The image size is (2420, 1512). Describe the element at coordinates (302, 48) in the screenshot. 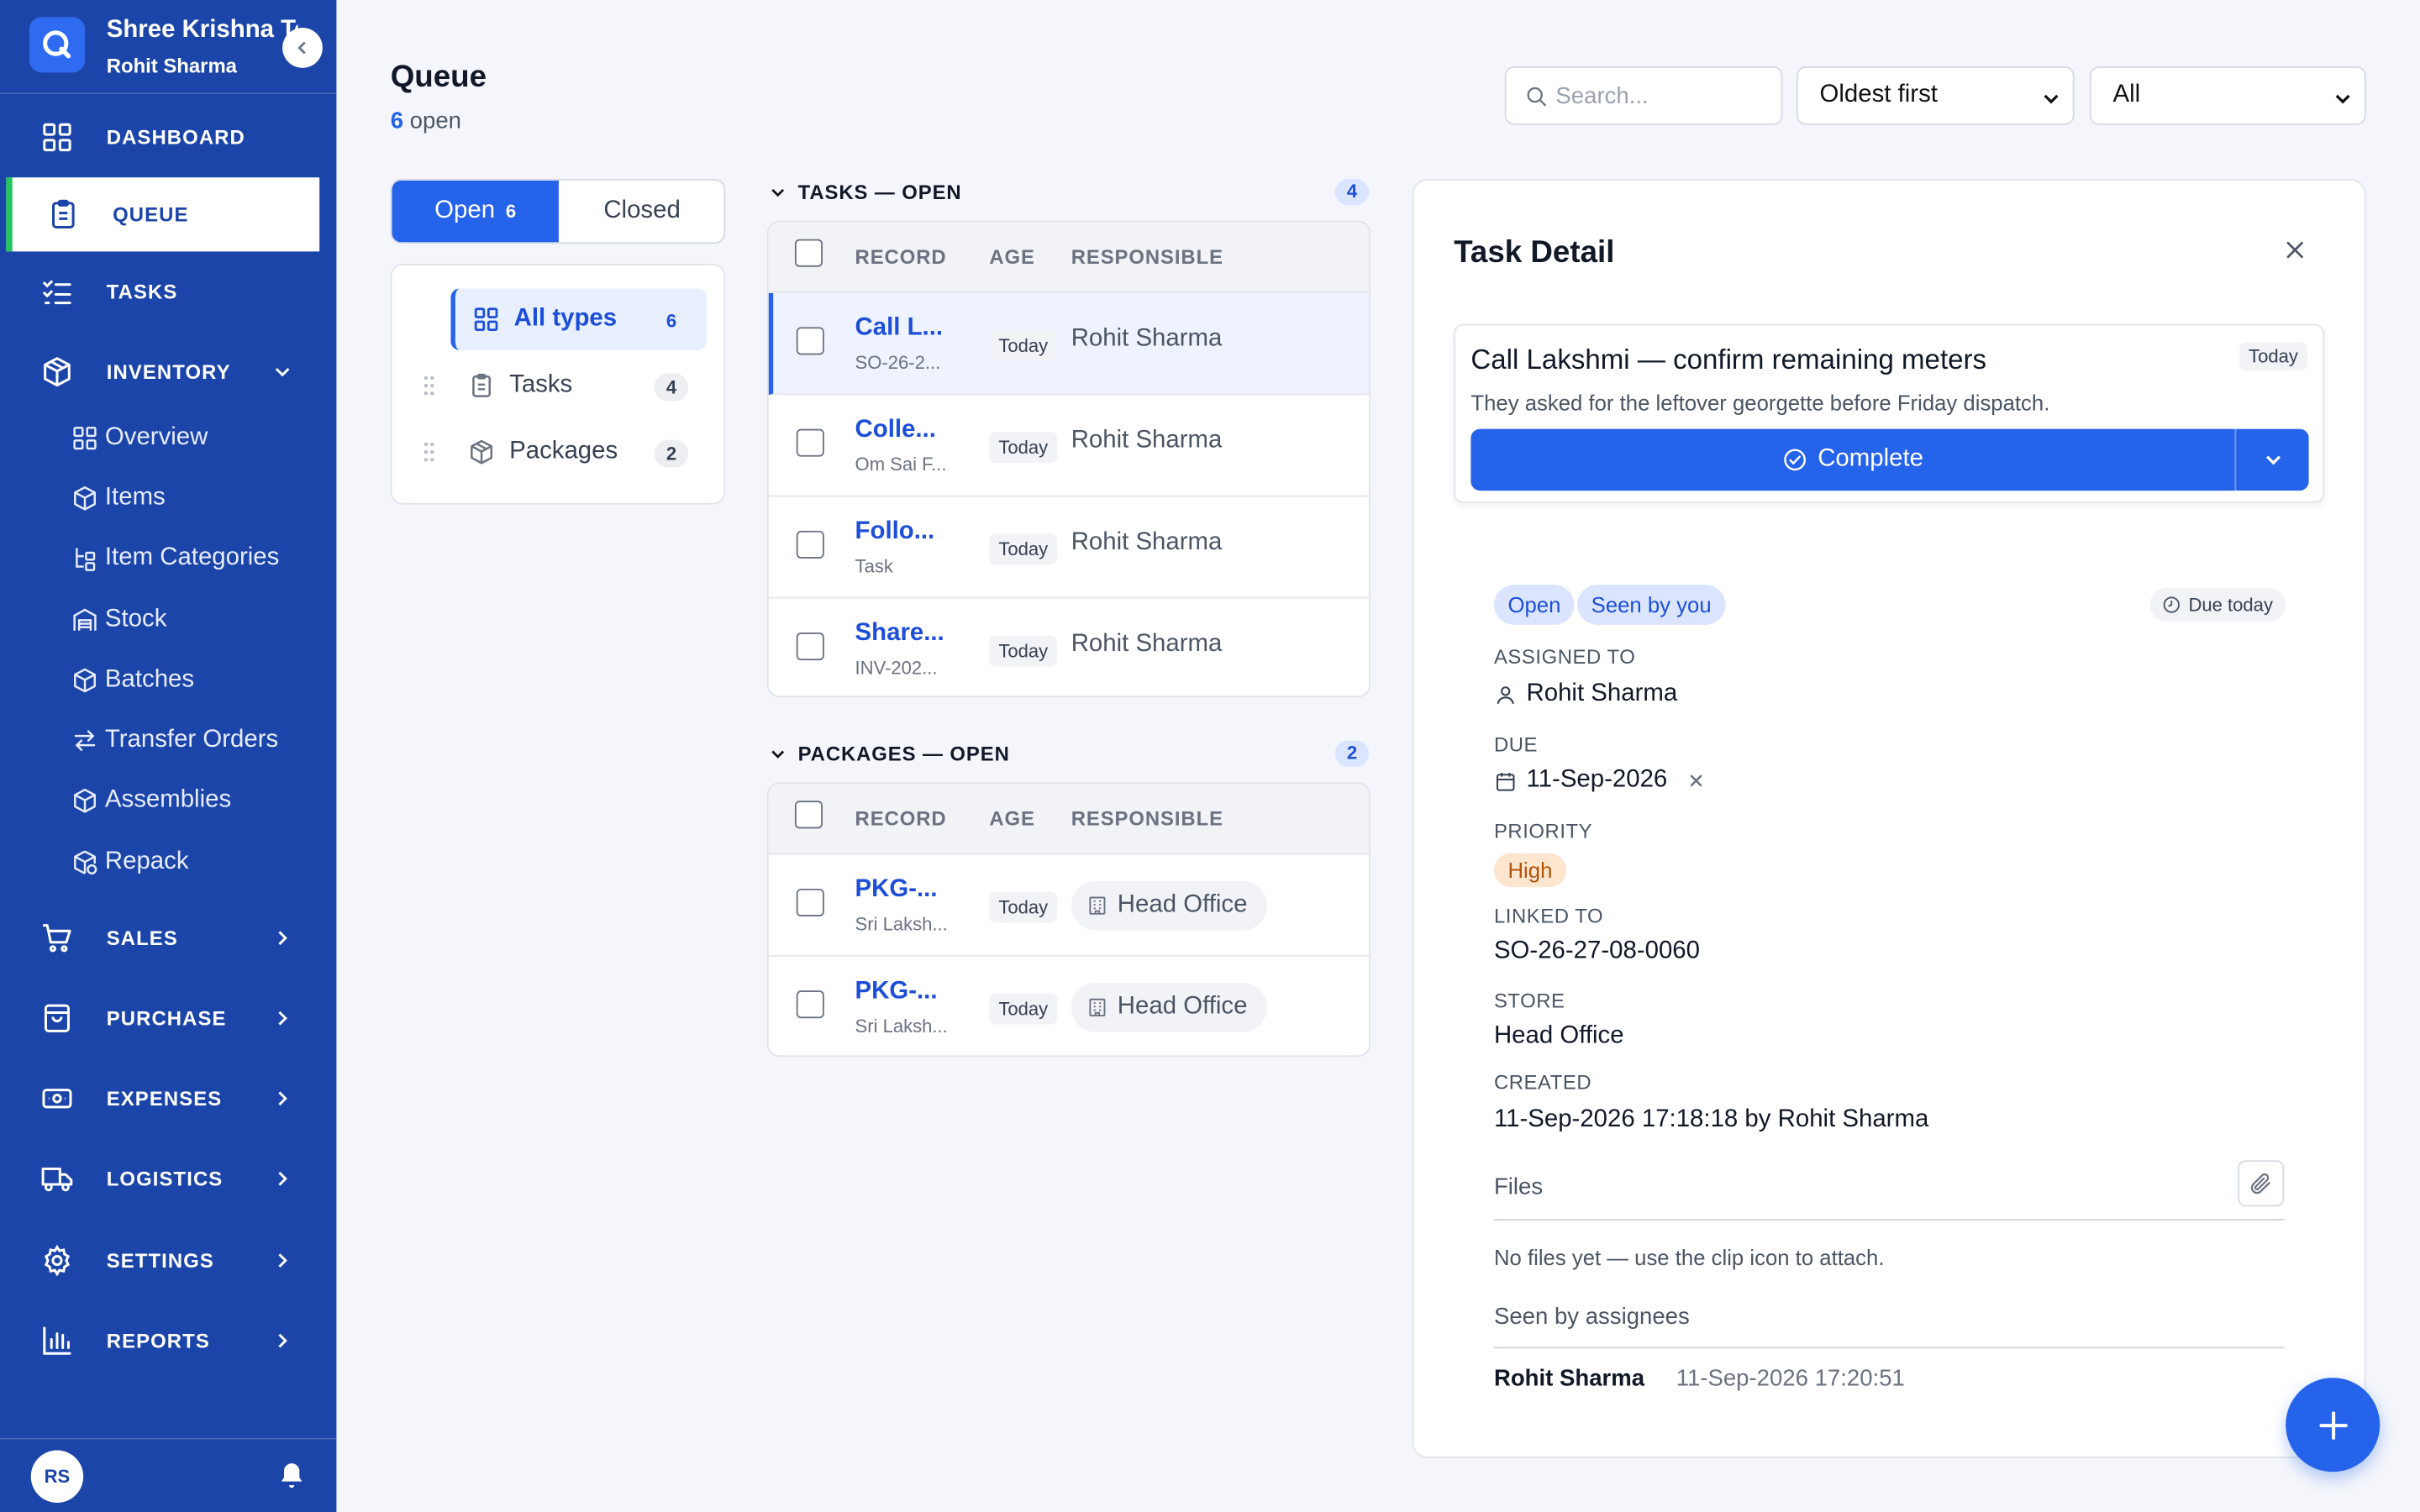

I see `collapse-sidebar-button` at that location.